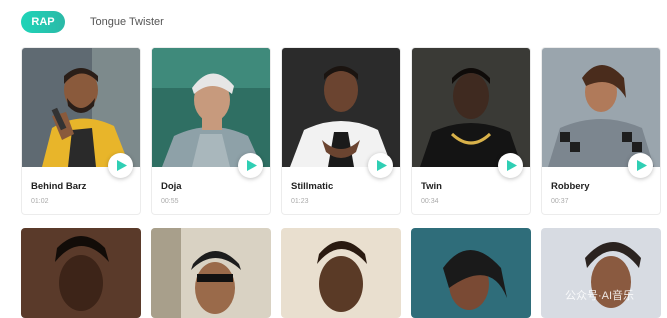 Image resolution: width=667 pixels, height=318 pixels. I want to click on song-title: Behind Barz, so click(59, 186).